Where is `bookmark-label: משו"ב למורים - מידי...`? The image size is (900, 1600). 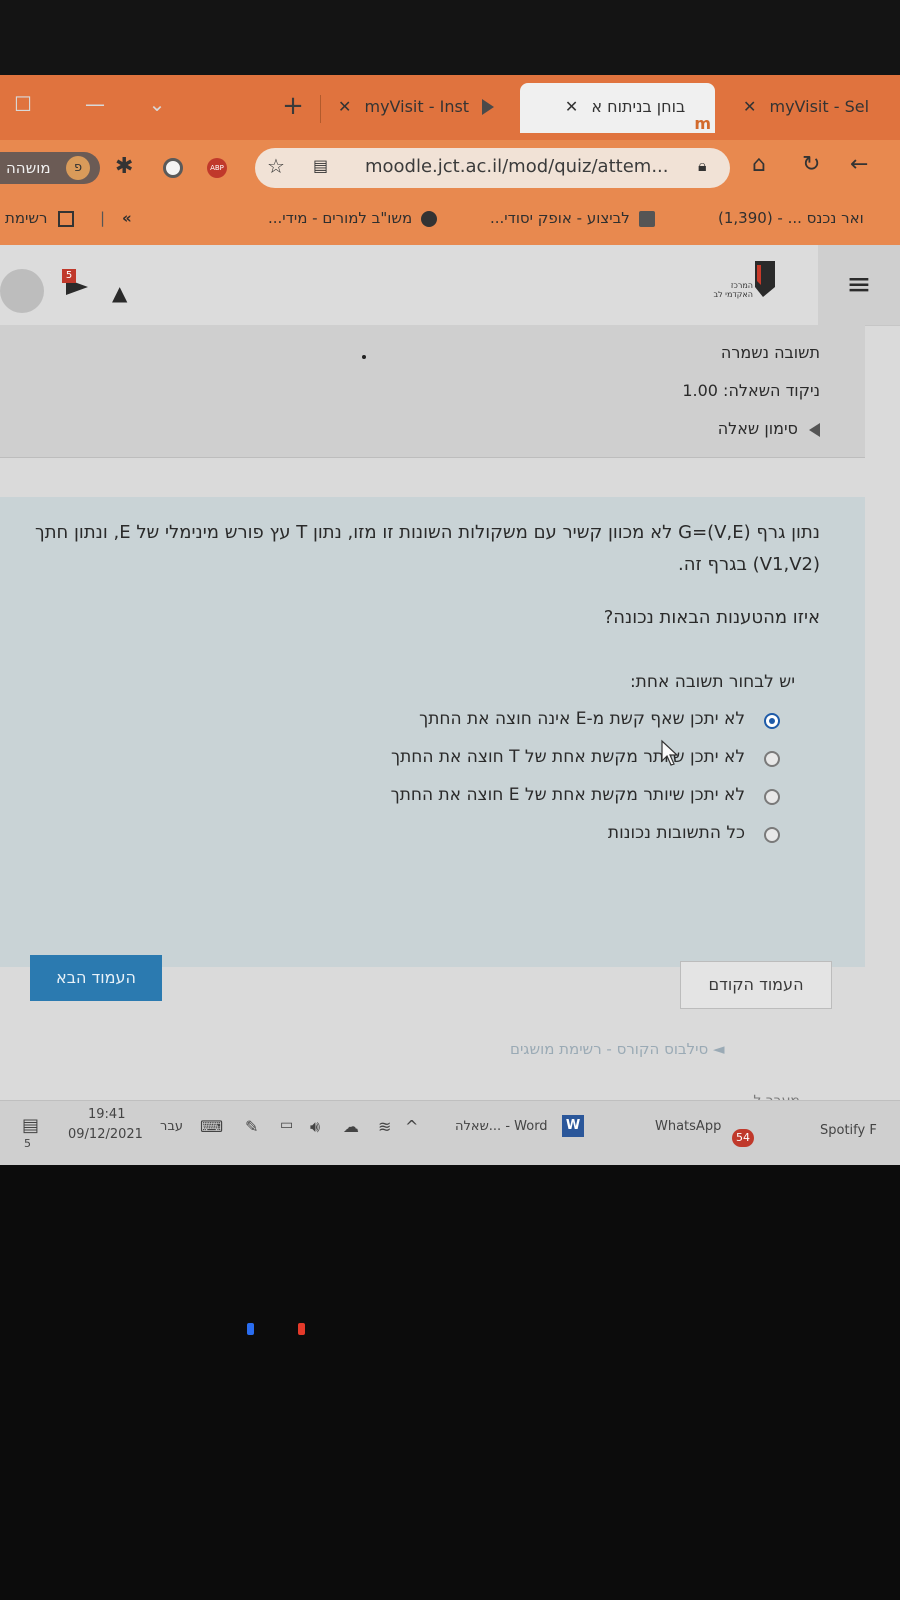 bookmark-label: משו"ב למורים - מידי... is located at coordinates (340, 218).